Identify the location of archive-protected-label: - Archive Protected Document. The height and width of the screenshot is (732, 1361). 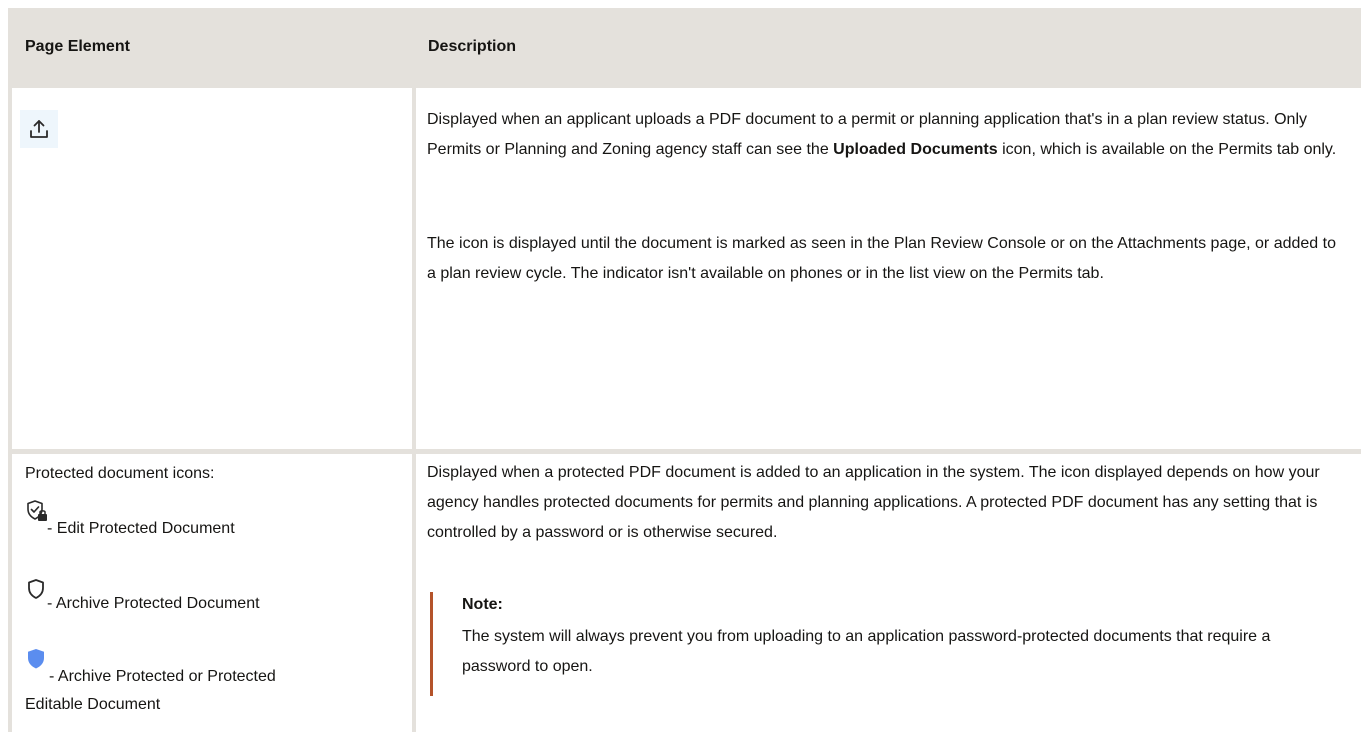
(153, 603).